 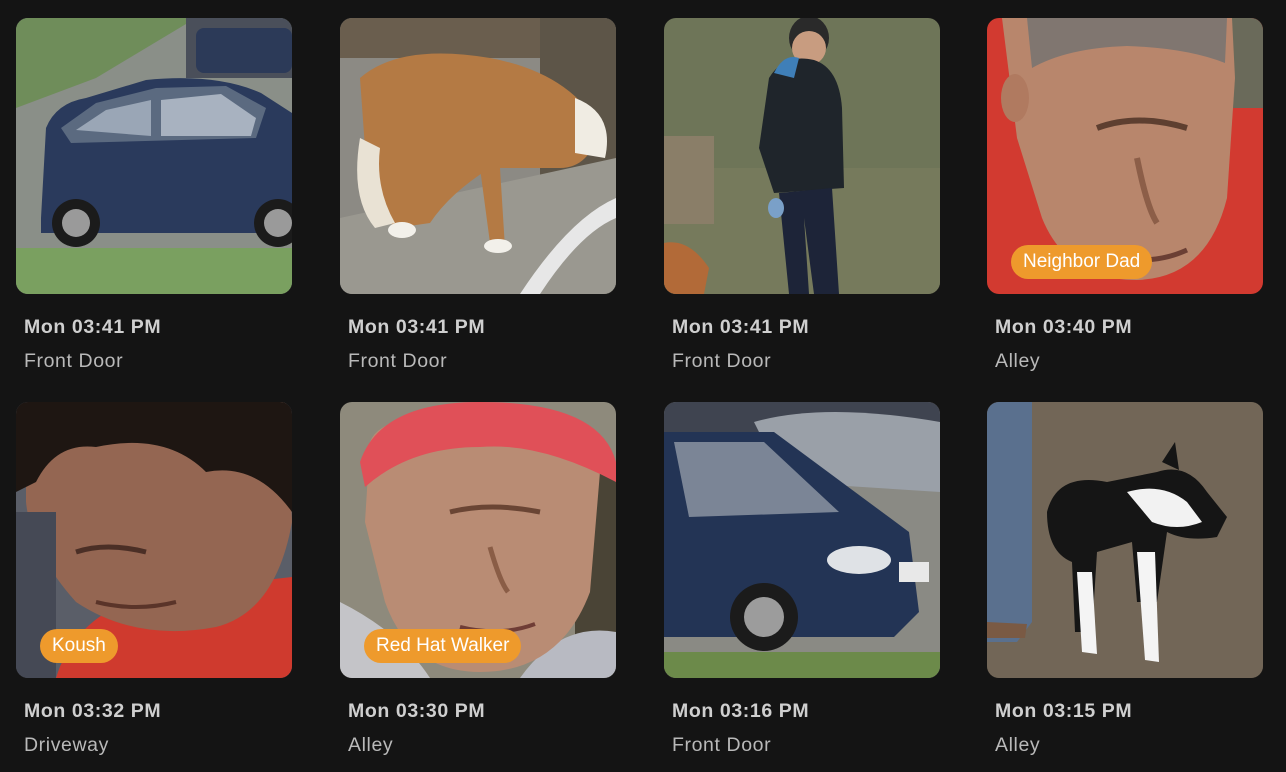 I want to click on event-card: Red Hat Walker Mon 03:30 PM Alley, so click(x=478, y=579).